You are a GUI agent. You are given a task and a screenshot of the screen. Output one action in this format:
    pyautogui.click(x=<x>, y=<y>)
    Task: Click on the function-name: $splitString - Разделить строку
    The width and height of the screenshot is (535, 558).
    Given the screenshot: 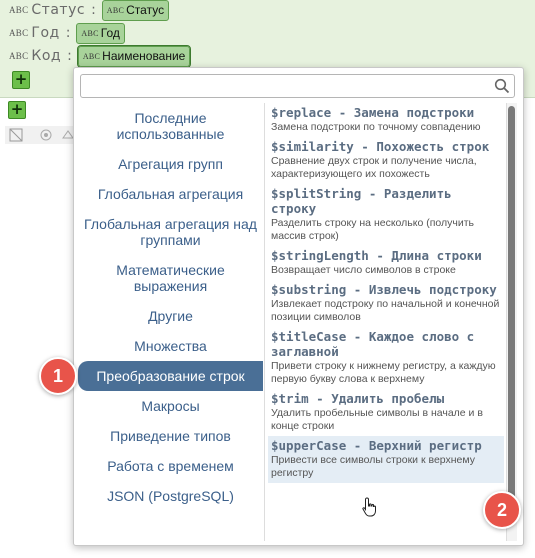 What is the action you would take?
    pyautogui.click(x=361, y=201)
    